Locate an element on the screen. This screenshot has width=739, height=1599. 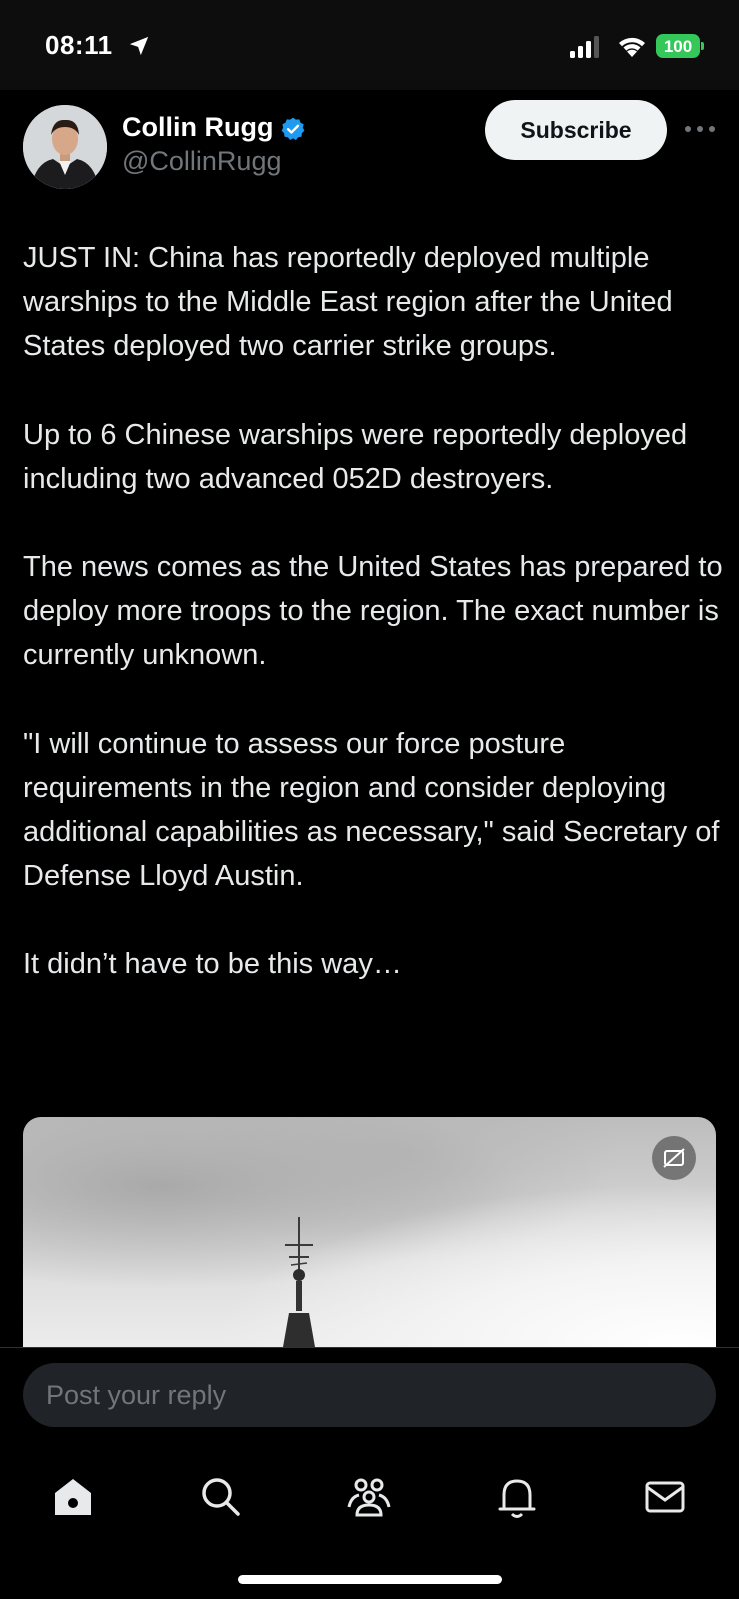
battery-icon: 100 is located at coordinates (680, 46).